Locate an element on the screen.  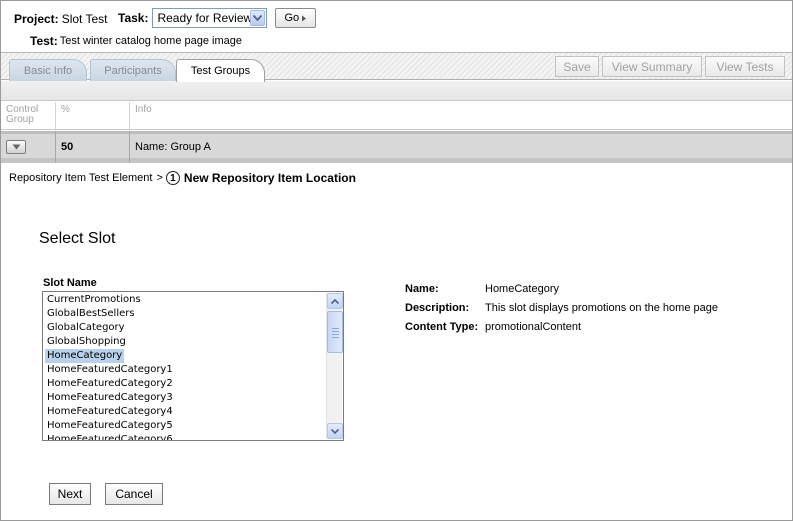
save-button: Save is located at coordinates (577, 66).